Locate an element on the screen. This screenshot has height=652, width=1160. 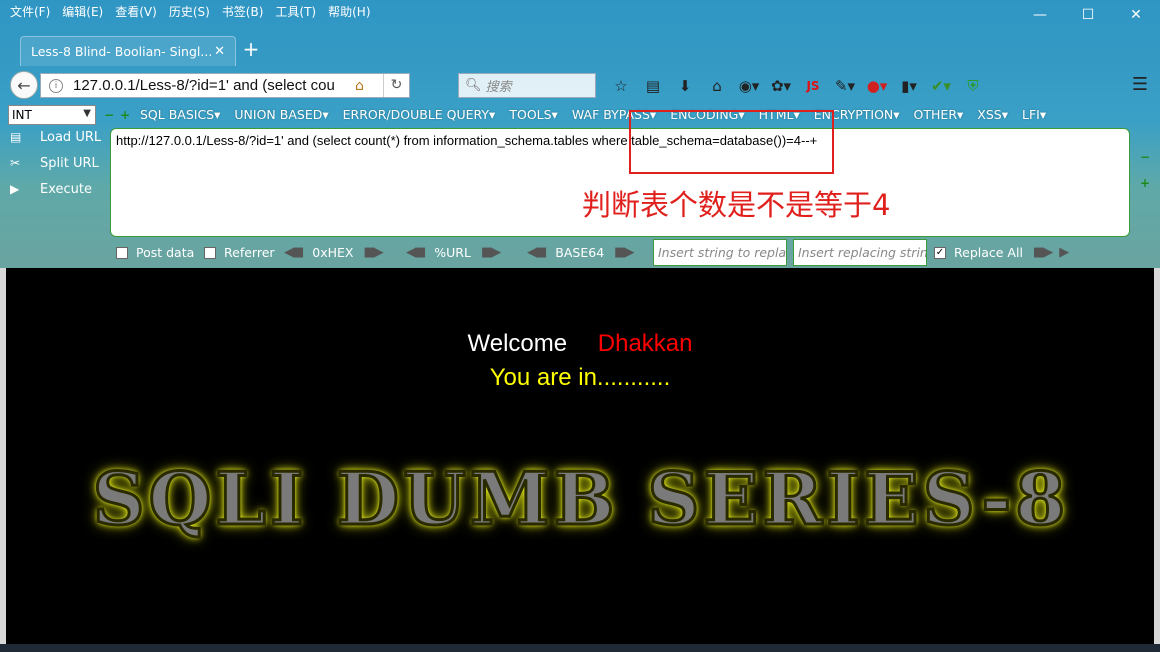
replace-all-option: ✓ Replace All ■▶ ▶ is located at coordinates (1001, 252).